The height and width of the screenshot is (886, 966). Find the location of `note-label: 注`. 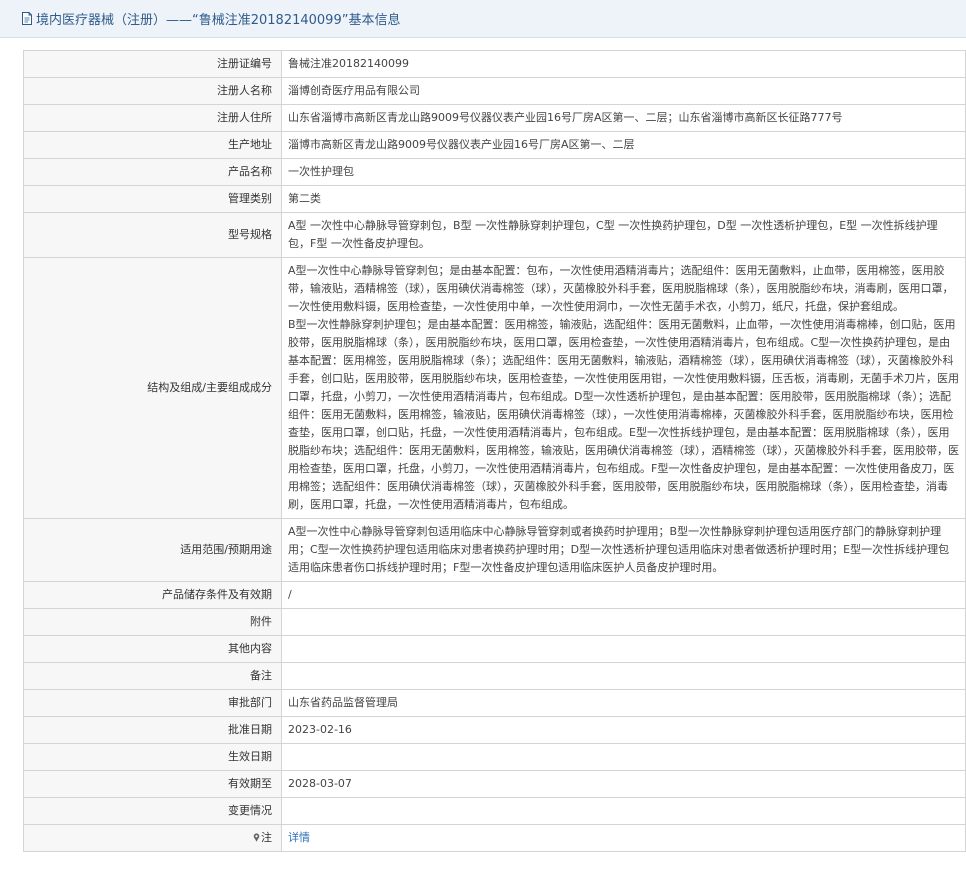

note-label: 注 is located at coordinates (152, 838).